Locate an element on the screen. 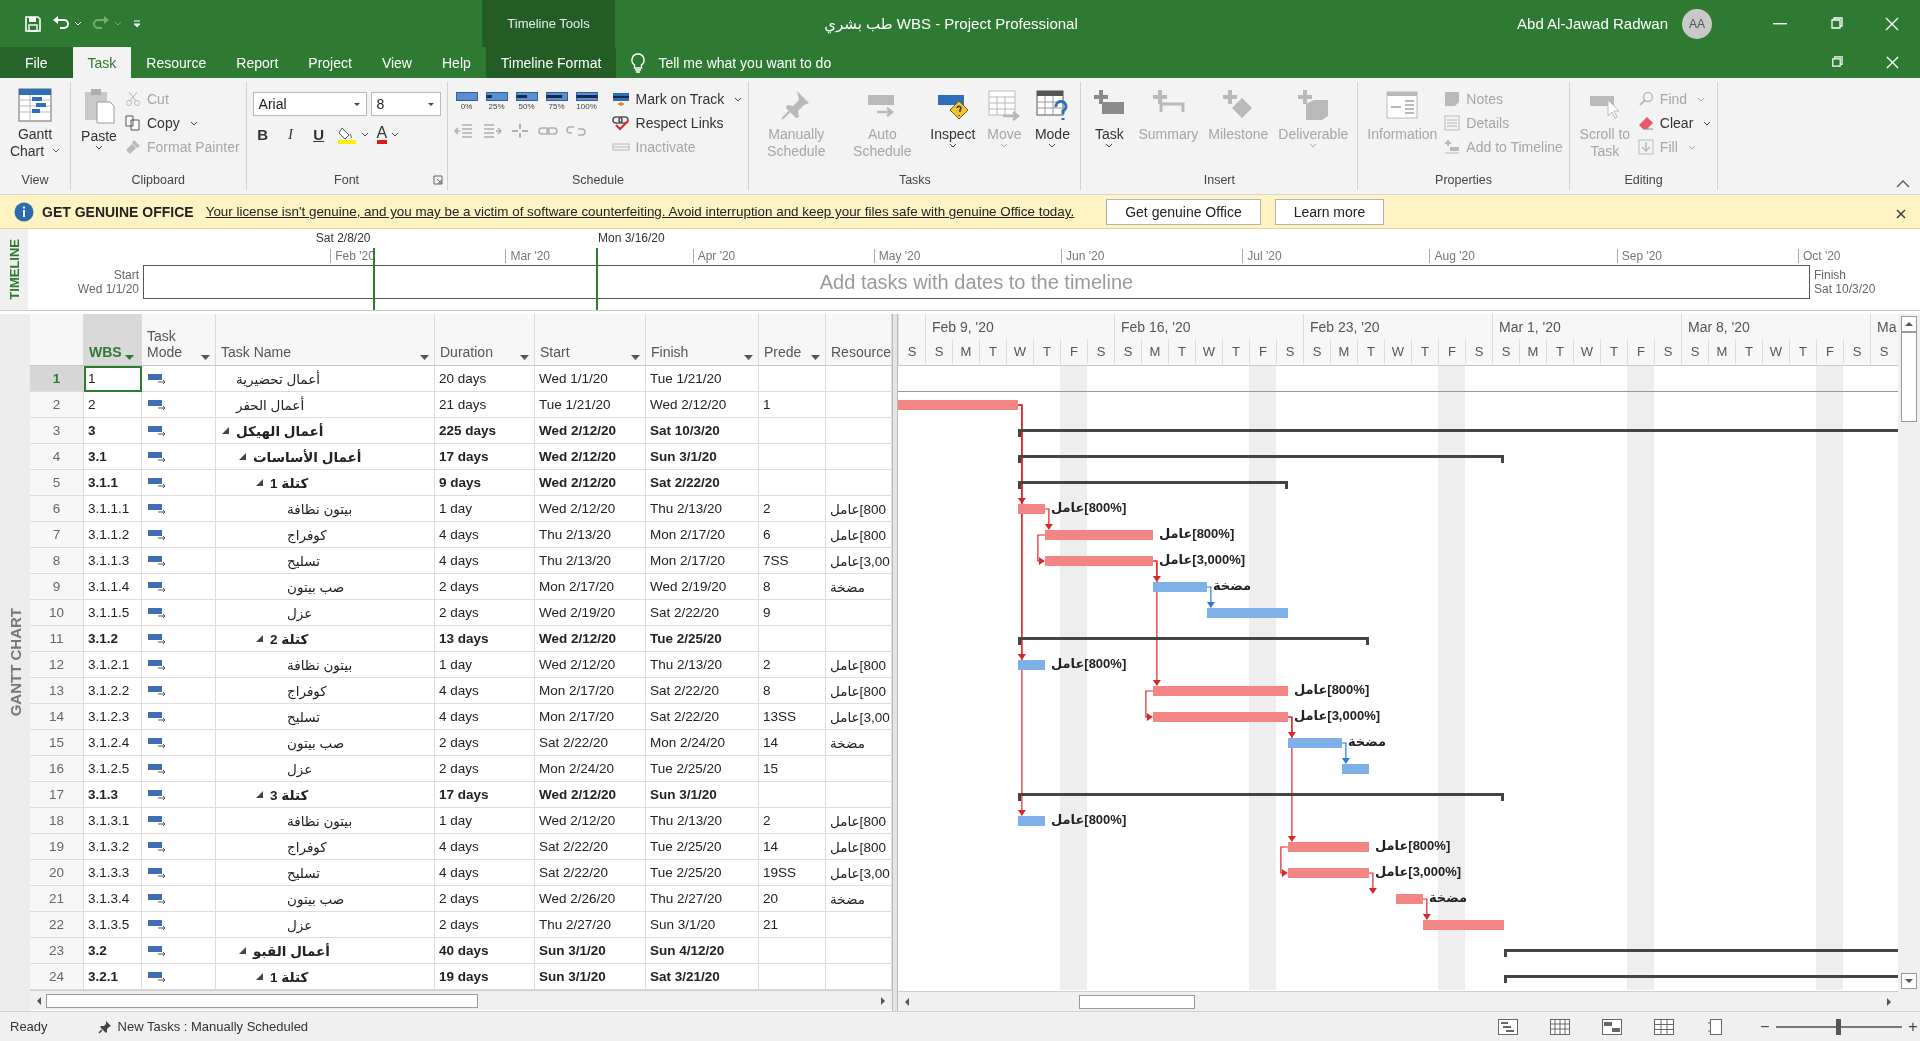 The height and width of the screenshot is (1041, 1920). start-cell: Wed 2/19/20 is located at coordinates (590, 613).